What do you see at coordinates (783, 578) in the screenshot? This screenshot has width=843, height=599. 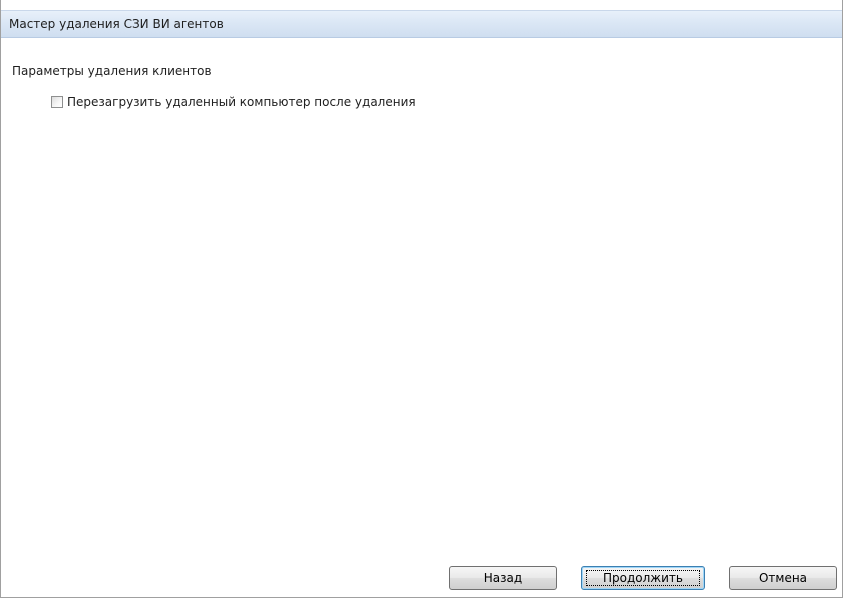 I see `cancel-button: Отмена` at bounding box center [783, 578].